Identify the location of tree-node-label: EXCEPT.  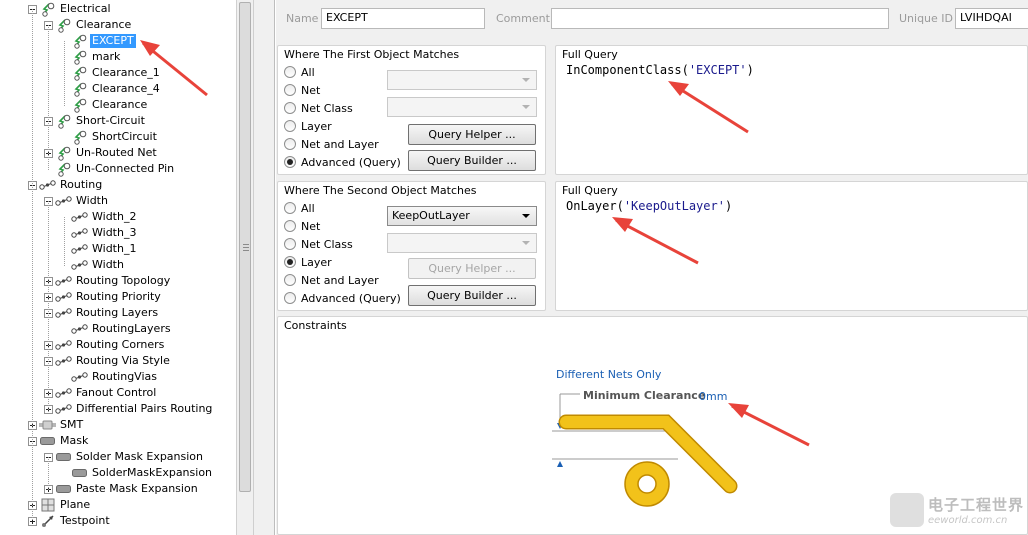
(113, 41).